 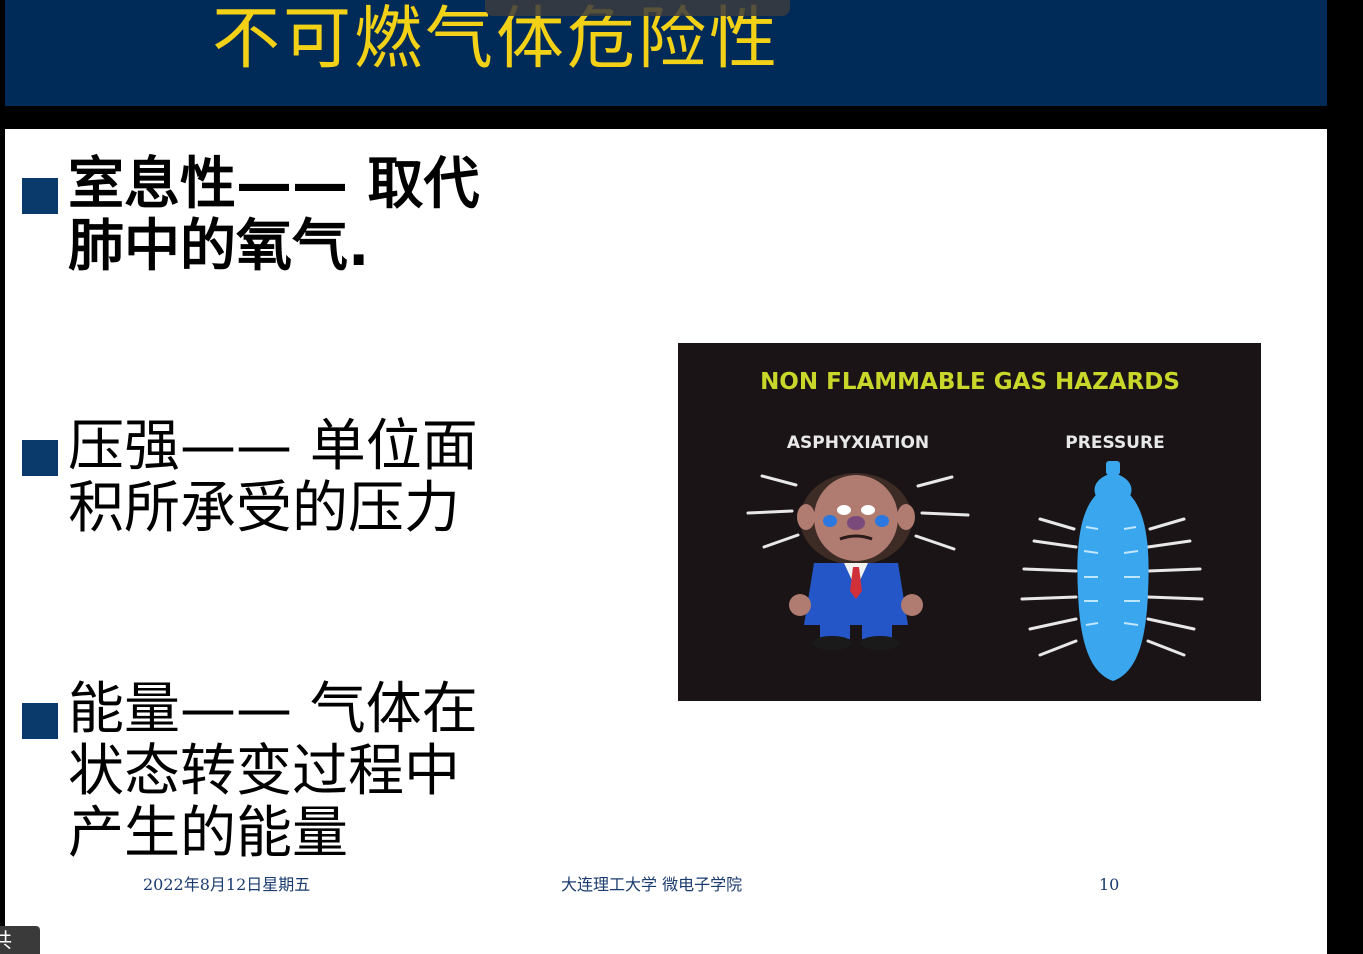 What do you see at coordinates (6, 940) in the screenshot?
I see `share-label: 共享` at bounding box center [6, 940].